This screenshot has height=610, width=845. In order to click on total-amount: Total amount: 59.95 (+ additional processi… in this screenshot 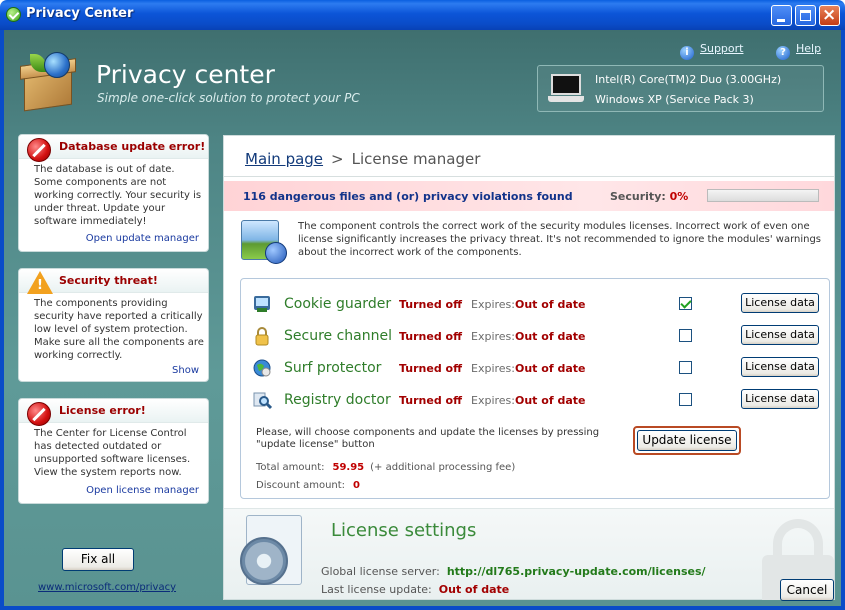, I will do `click(386, 467)`.